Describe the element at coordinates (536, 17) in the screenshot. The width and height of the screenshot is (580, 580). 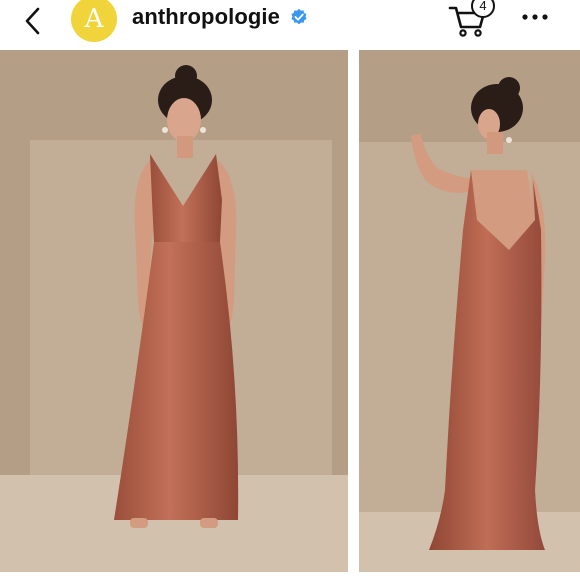
I see `more-horizontal-icon` at that location.